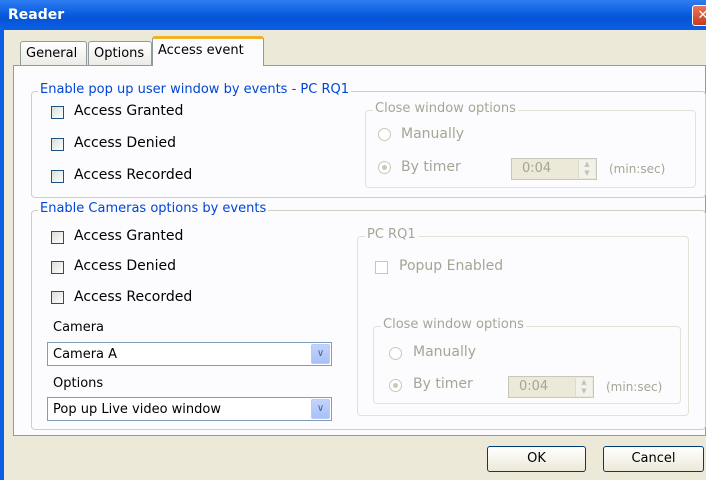 This screenshot has height=480, width=706. I want to click on tab-options: Options, so click(120, 53).